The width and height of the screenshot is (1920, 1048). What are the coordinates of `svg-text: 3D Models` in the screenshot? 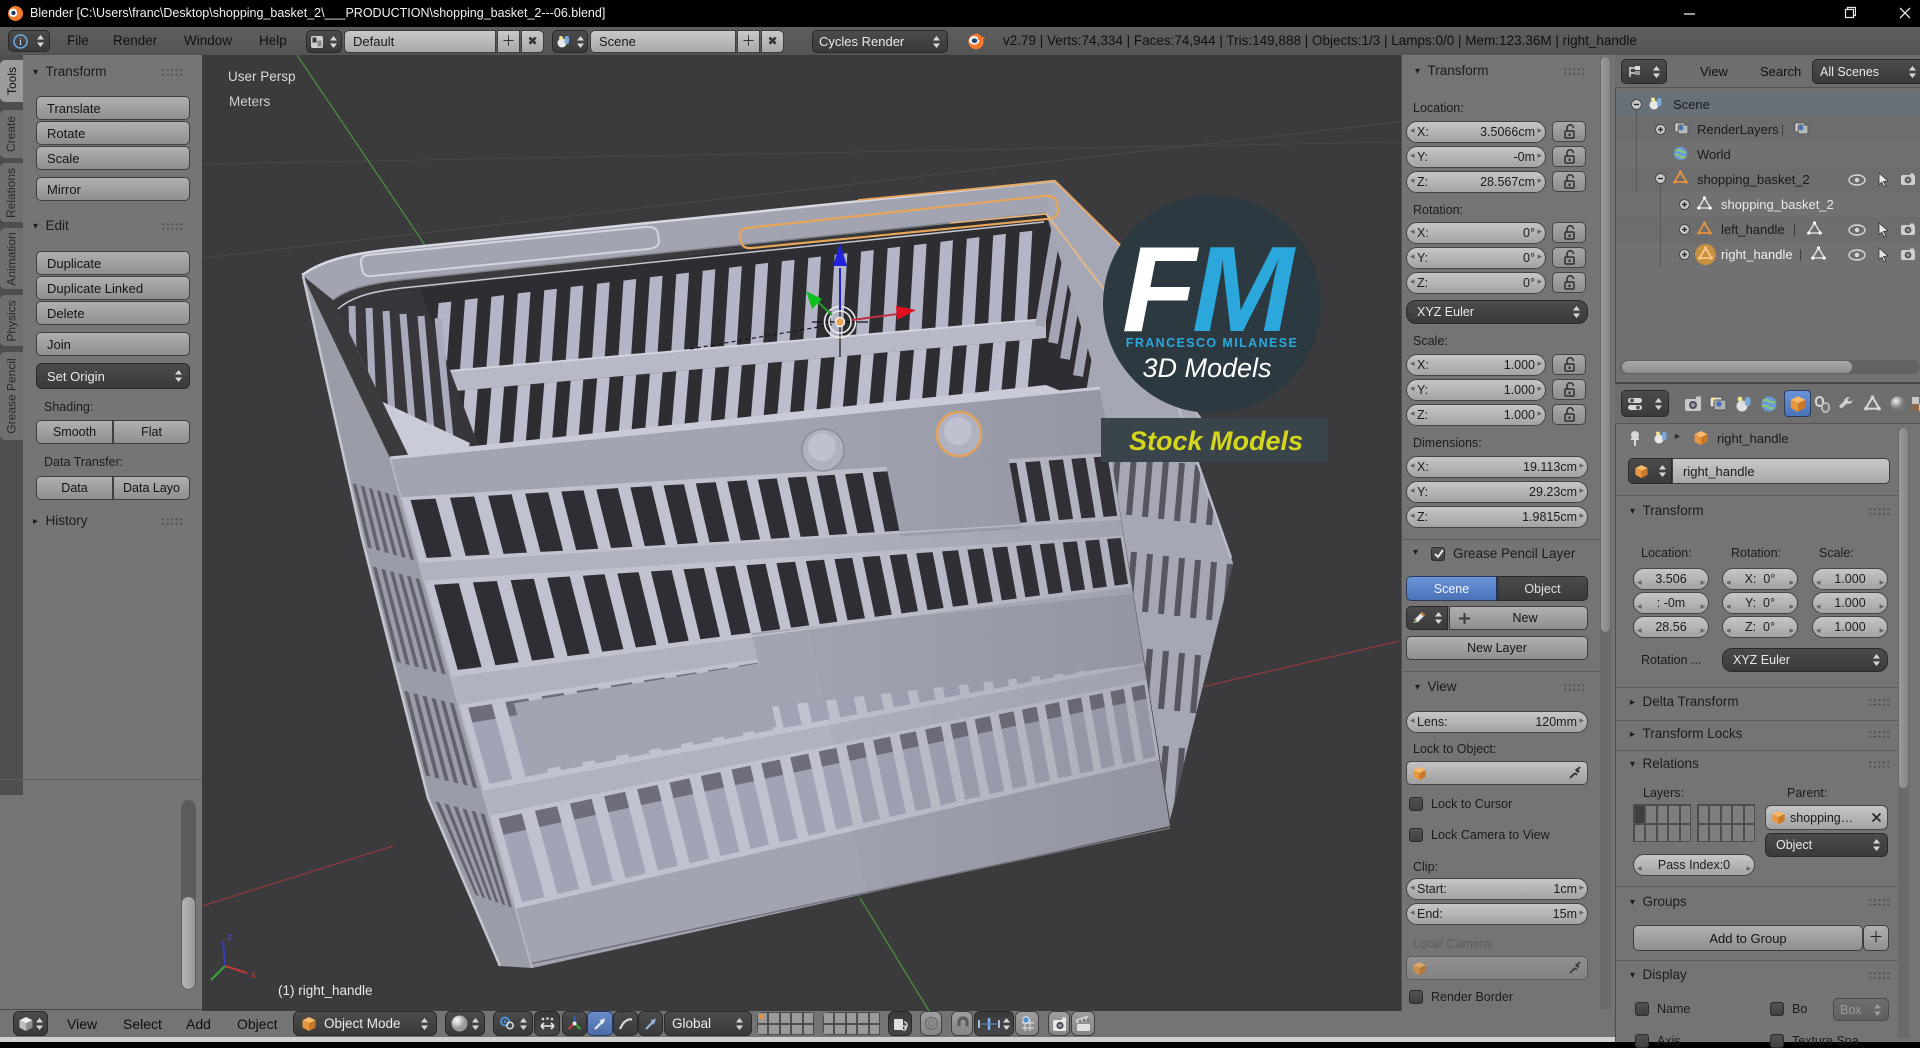 It's located at (1206, 368).